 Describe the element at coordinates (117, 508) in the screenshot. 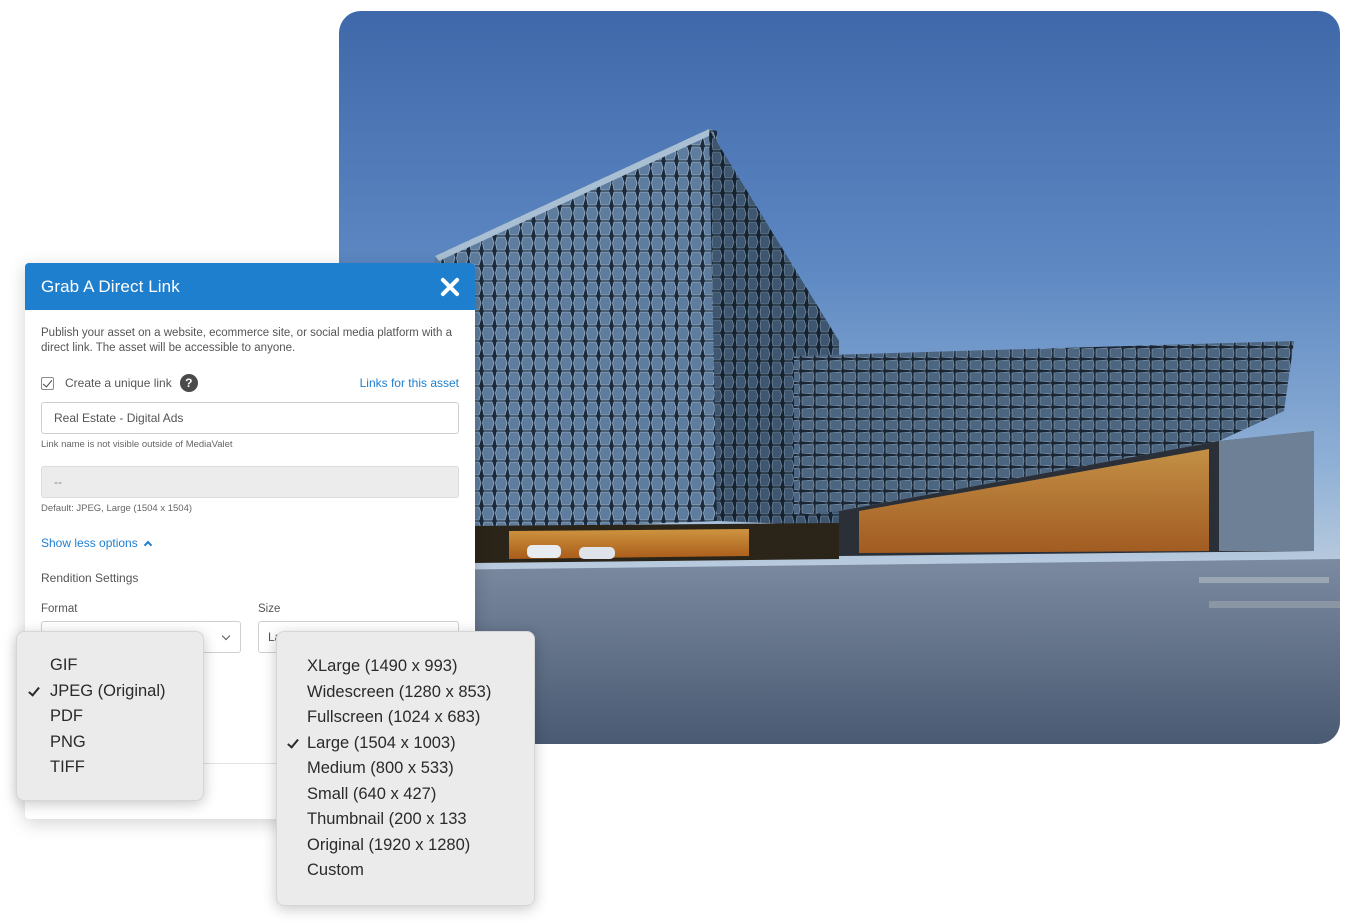

I see `default-hint: Default: JPEG, Large (1504 x 1504)` at that location.